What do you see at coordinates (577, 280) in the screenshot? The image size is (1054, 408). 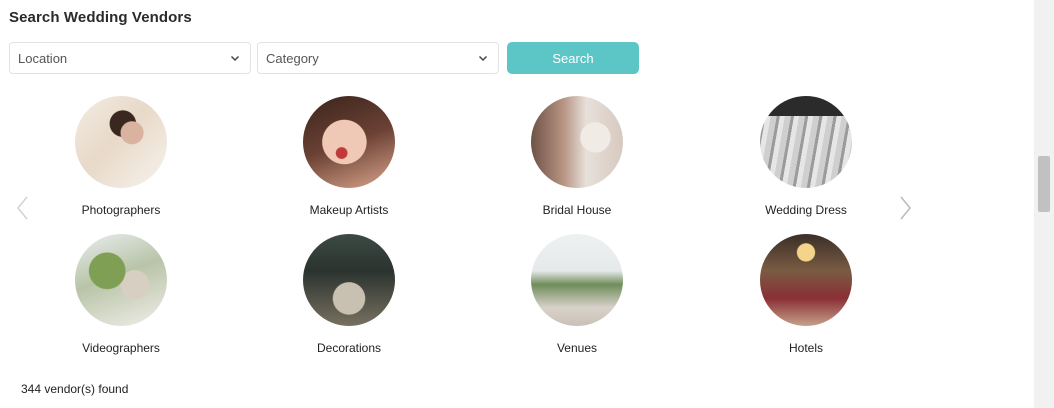 I see `venues-image` at bounding box center [577, 280].